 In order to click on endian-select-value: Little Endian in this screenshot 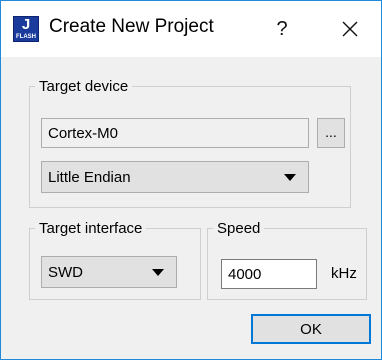, I will do `click(89, 177)`.